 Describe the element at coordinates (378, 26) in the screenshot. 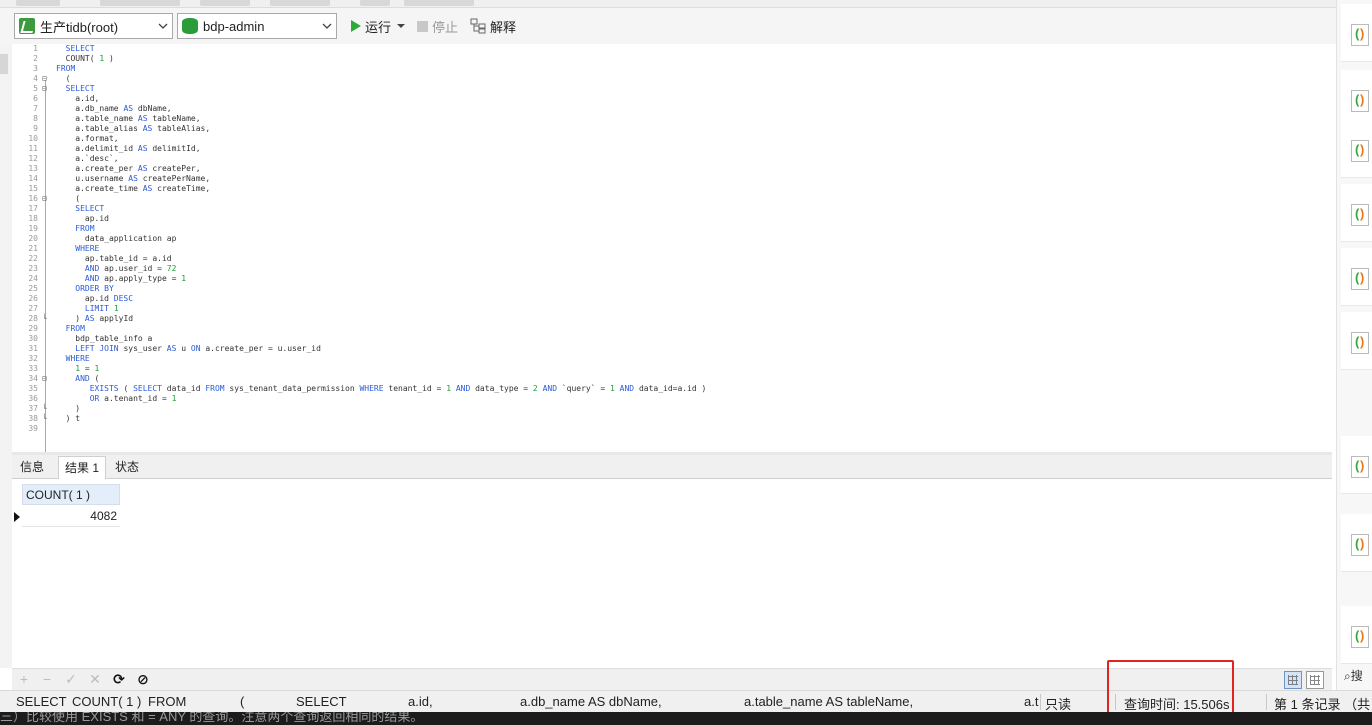

I see `run-button: 运行` at that location.